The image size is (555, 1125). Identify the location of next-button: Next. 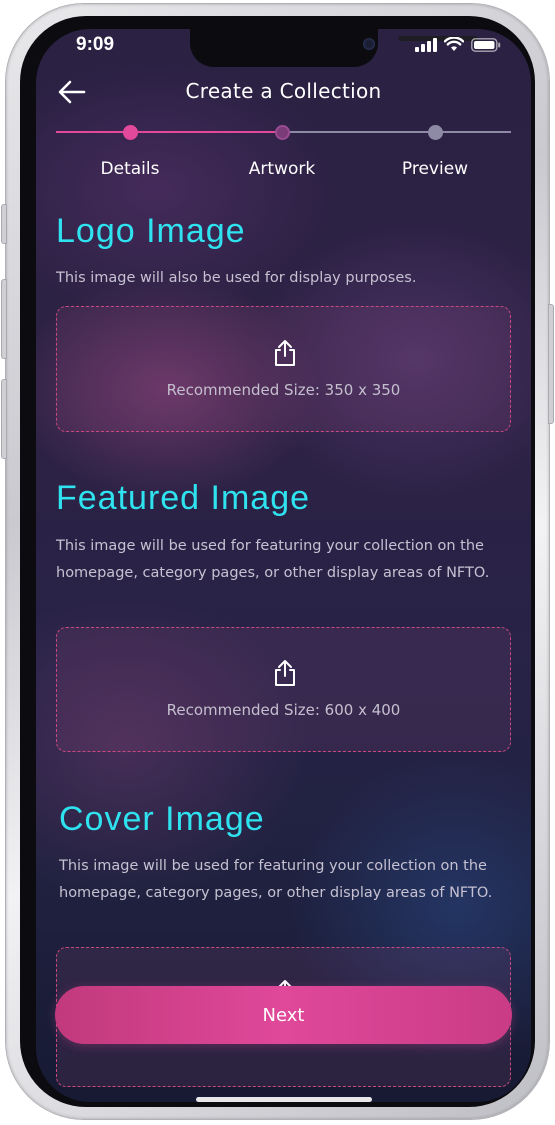
(283, 1015).